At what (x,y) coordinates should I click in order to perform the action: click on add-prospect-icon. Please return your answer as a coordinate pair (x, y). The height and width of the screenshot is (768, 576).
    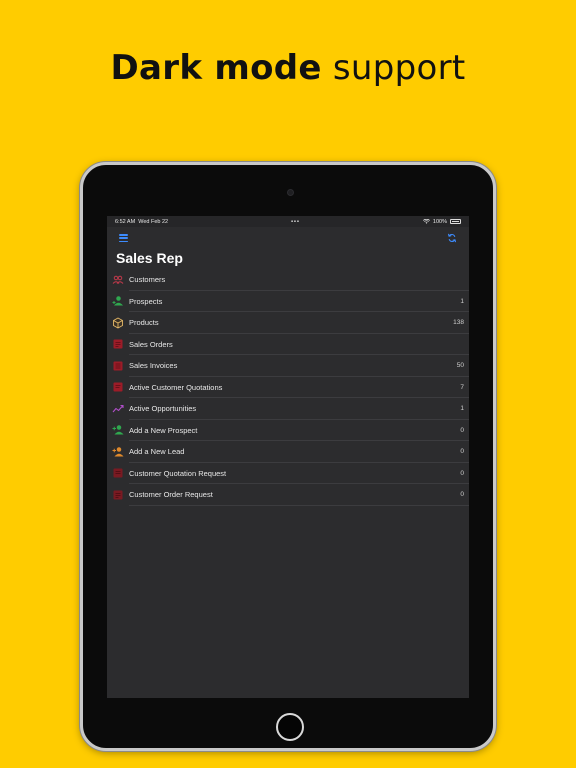
    Looking at the image, I should click on (118, 430).